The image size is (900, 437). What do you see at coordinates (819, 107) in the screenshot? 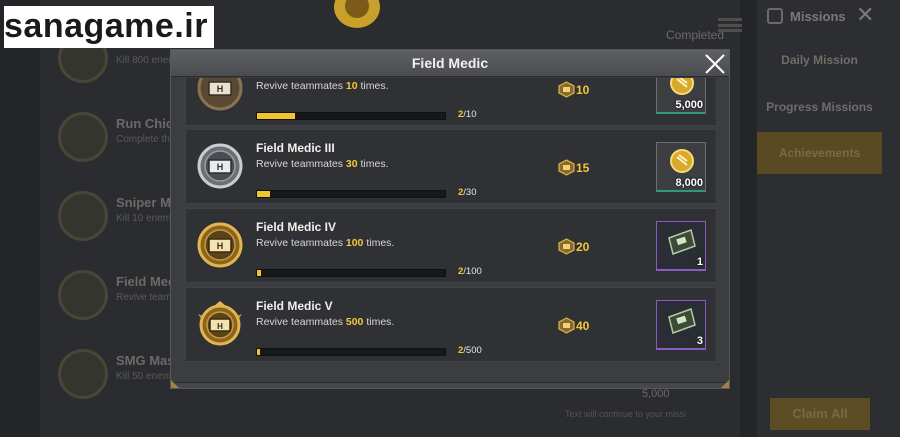
I see `tab-progress-missions: Progress Missions` at bounding box center [819, 107].